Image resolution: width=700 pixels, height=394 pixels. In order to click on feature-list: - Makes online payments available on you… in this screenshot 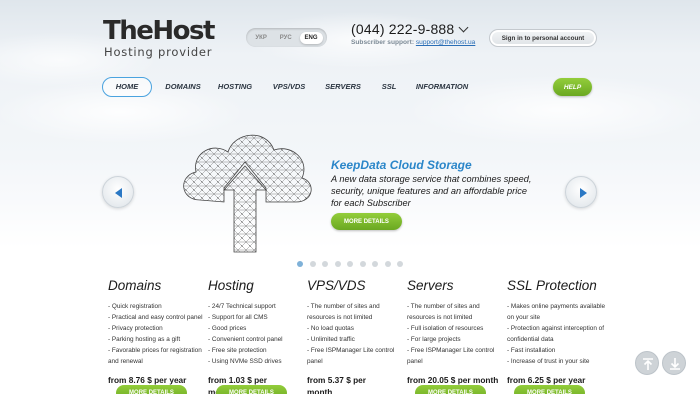, I will do `click(557, 334)`.